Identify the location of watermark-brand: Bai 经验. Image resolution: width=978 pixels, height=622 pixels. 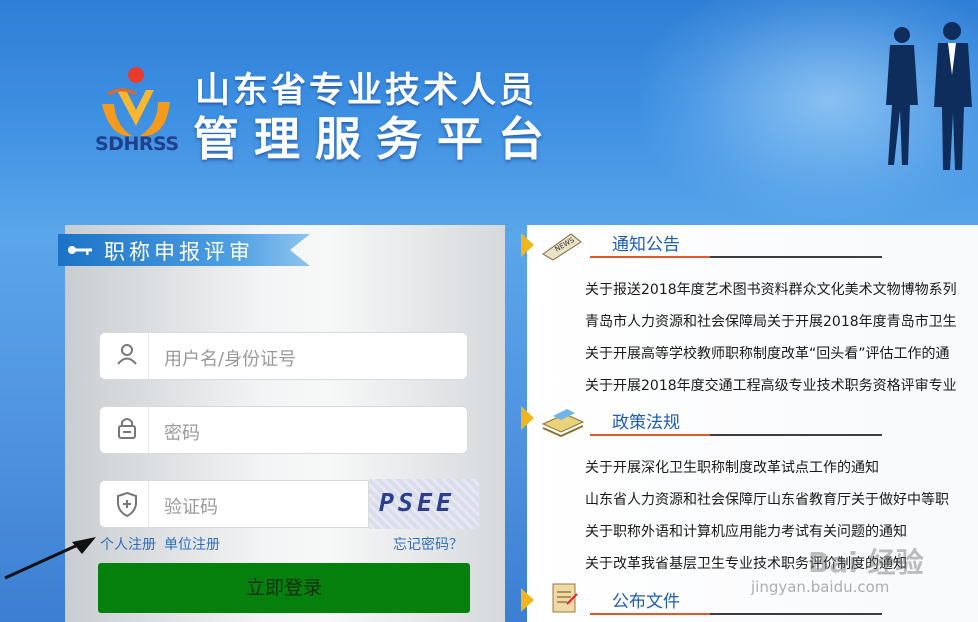
(866, 562).